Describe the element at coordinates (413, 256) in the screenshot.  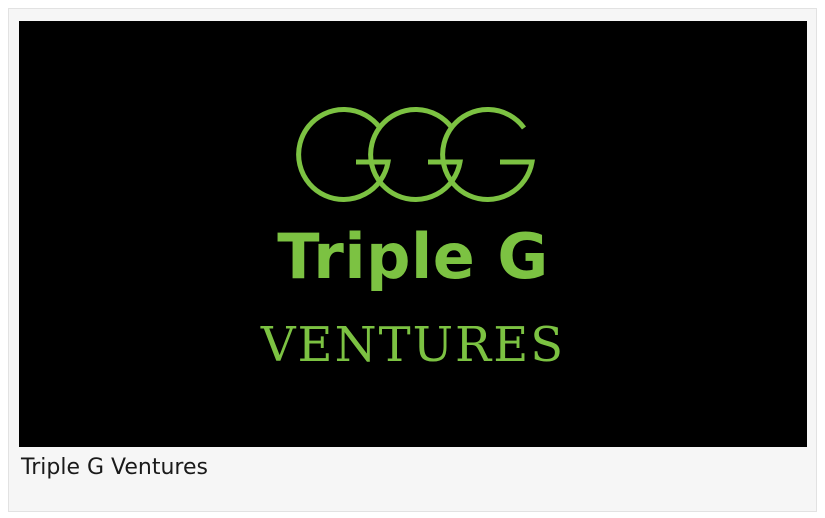
I see `logo-wordmark-triple-g: Triple G` at that location.